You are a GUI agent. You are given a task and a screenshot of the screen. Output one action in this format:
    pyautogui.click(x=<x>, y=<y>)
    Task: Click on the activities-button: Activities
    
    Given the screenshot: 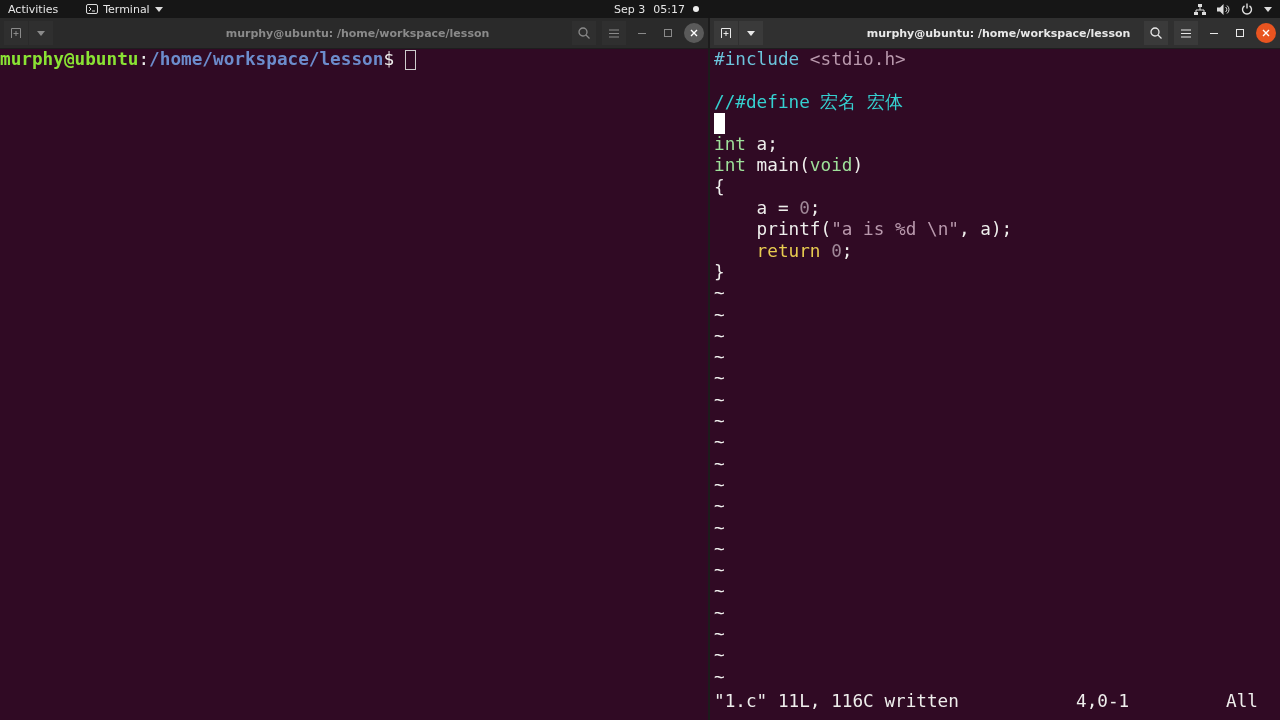 What is the action you would take?
    pyautogui.click(x=33, y=9)
    